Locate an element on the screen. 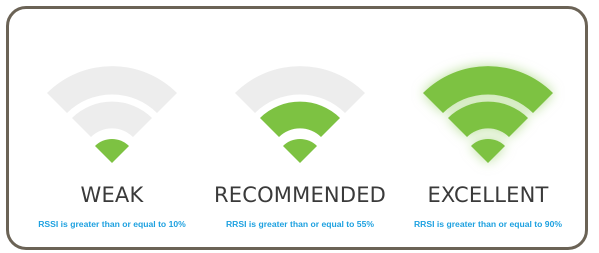 The height and width of the screenshot is (253, 599). level-caption: RRSI is greater than or equal to 55% is located at coordinates (300, 224).